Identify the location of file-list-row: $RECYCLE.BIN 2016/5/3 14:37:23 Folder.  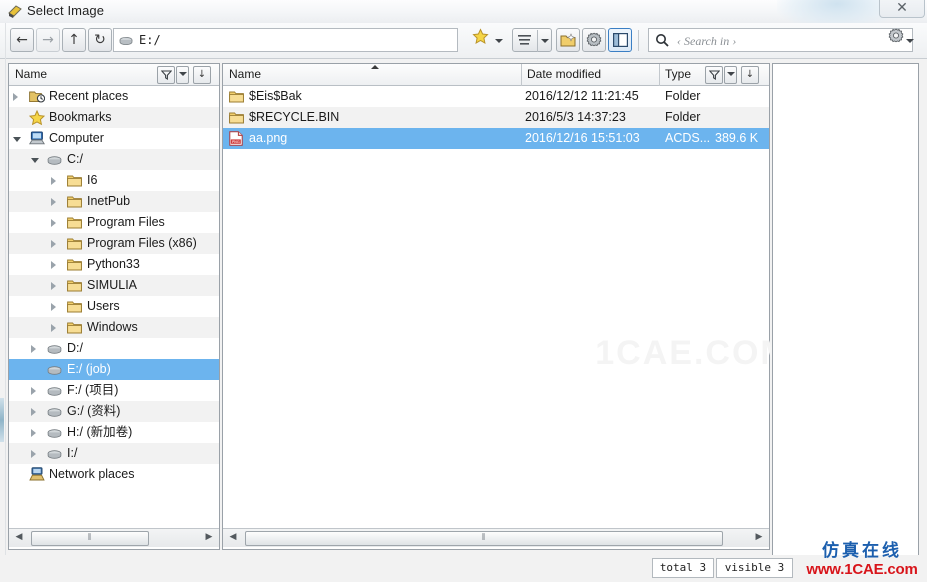
(496, 117).